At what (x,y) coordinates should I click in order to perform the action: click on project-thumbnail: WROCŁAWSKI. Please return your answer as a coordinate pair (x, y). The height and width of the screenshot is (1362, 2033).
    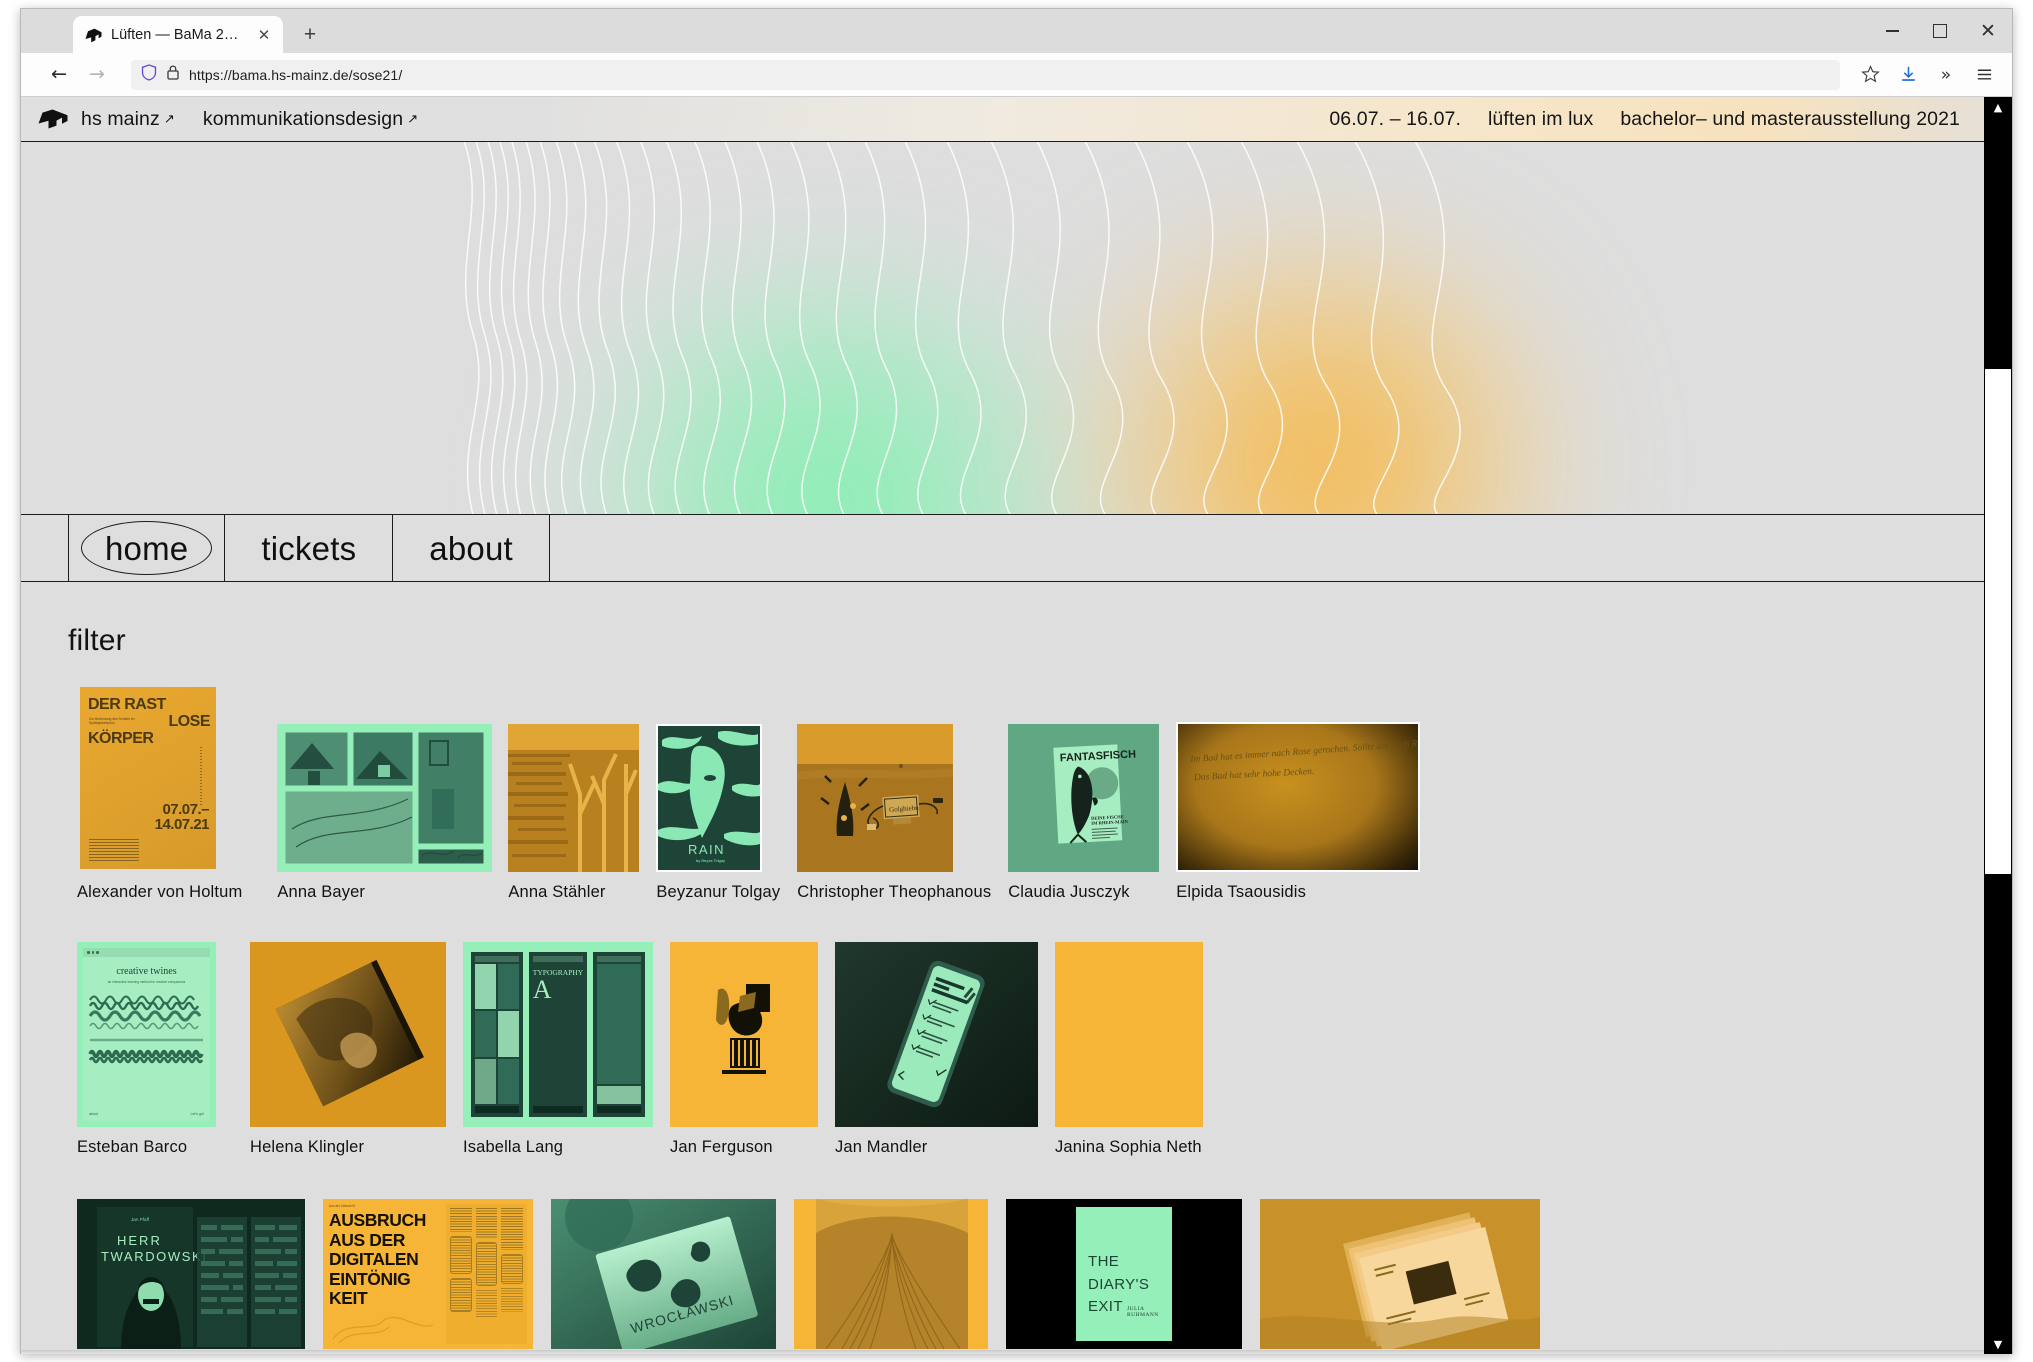
    Looking at the image, I should click on (663, 1274).